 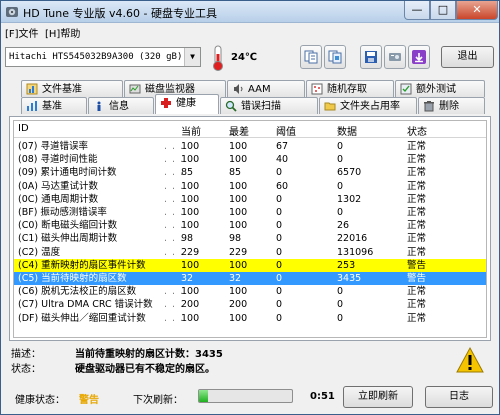 I want to click on cell-data: 26, so click(x=343, y=226).